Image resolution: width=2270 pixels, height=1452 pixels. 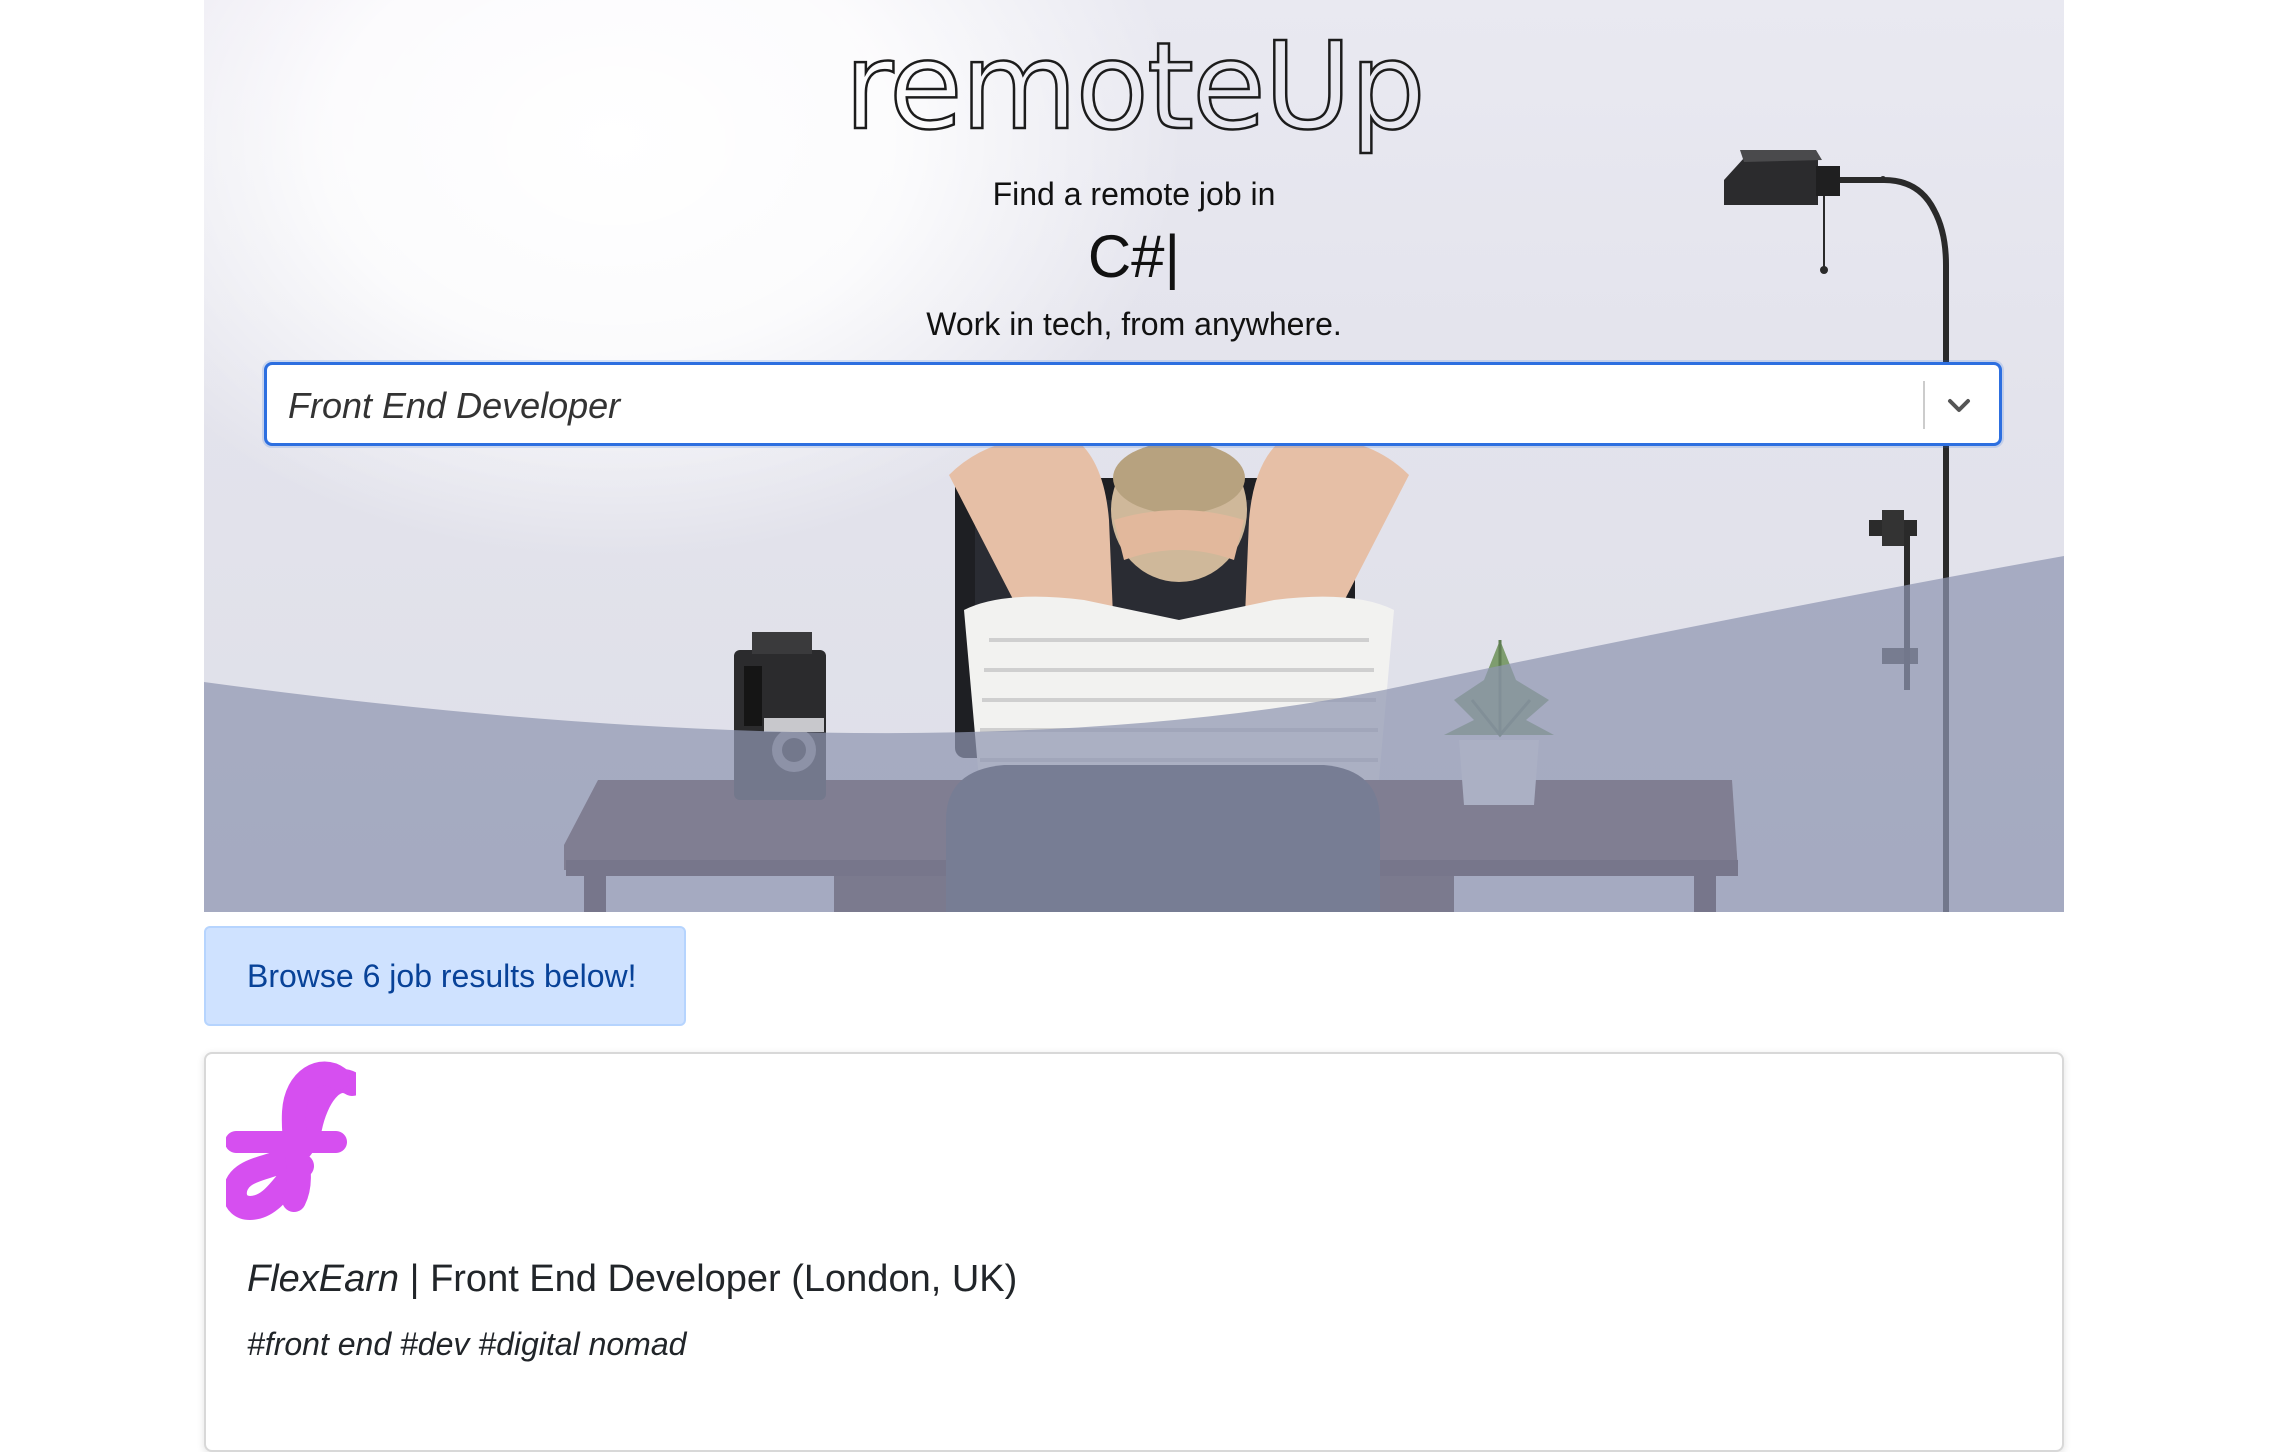 I want to click on job-tags: #front end #dev #digital nomad, so click(x=467, y=1344).